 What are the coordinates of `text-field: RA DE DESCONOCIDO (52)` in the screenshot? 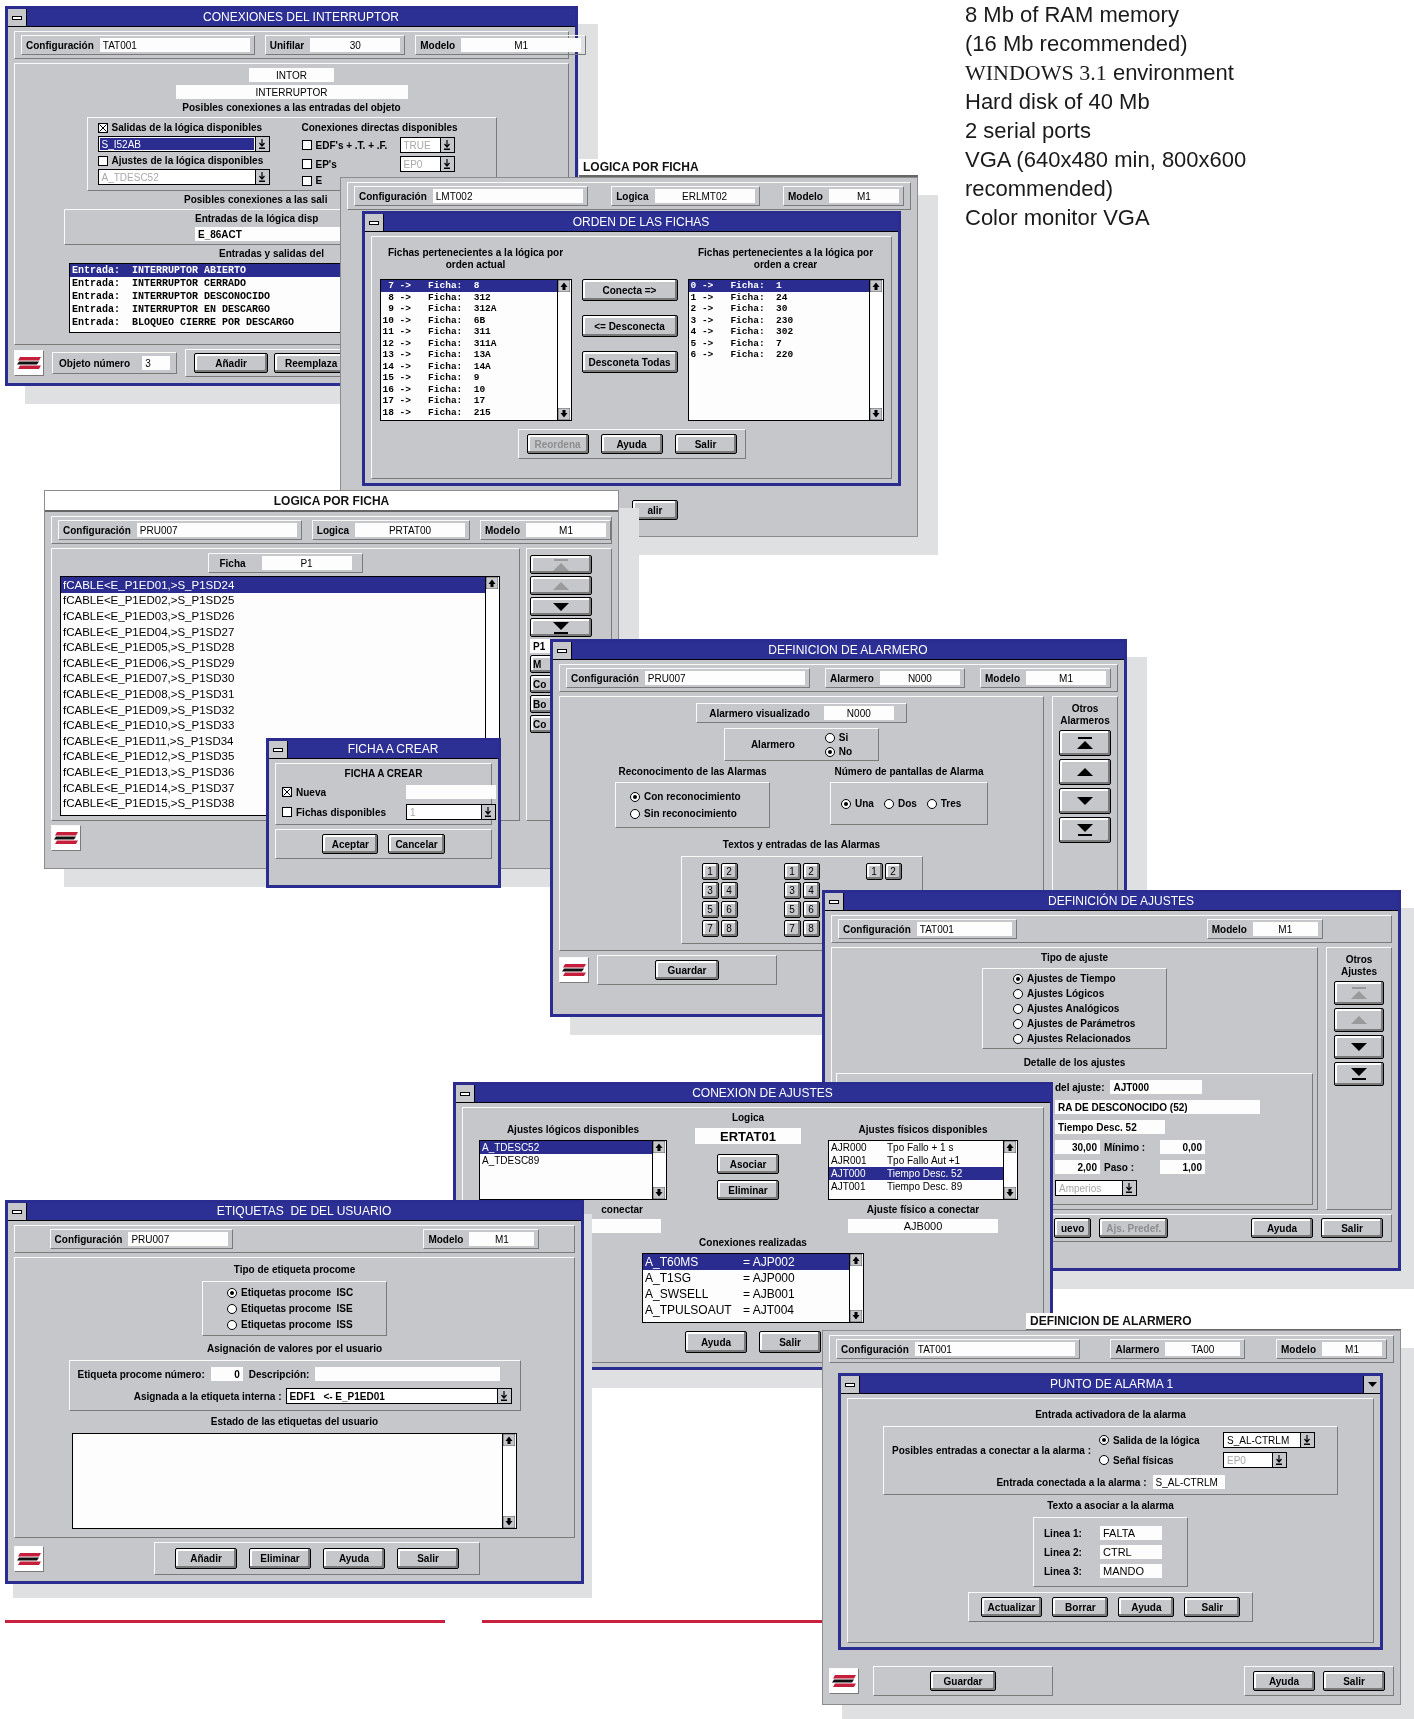 It's located at (1157, 1107).